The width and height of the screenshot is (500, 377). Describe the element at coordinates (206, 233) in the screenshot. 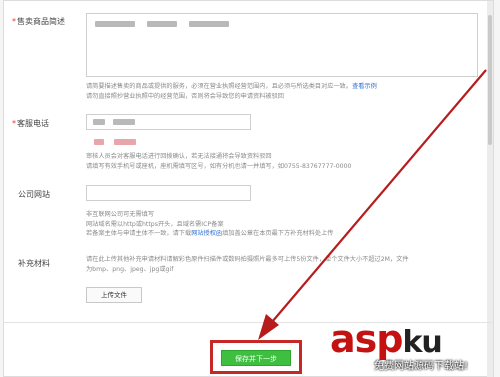

I see `authorization-letter-link: 网站授权函` at that location.